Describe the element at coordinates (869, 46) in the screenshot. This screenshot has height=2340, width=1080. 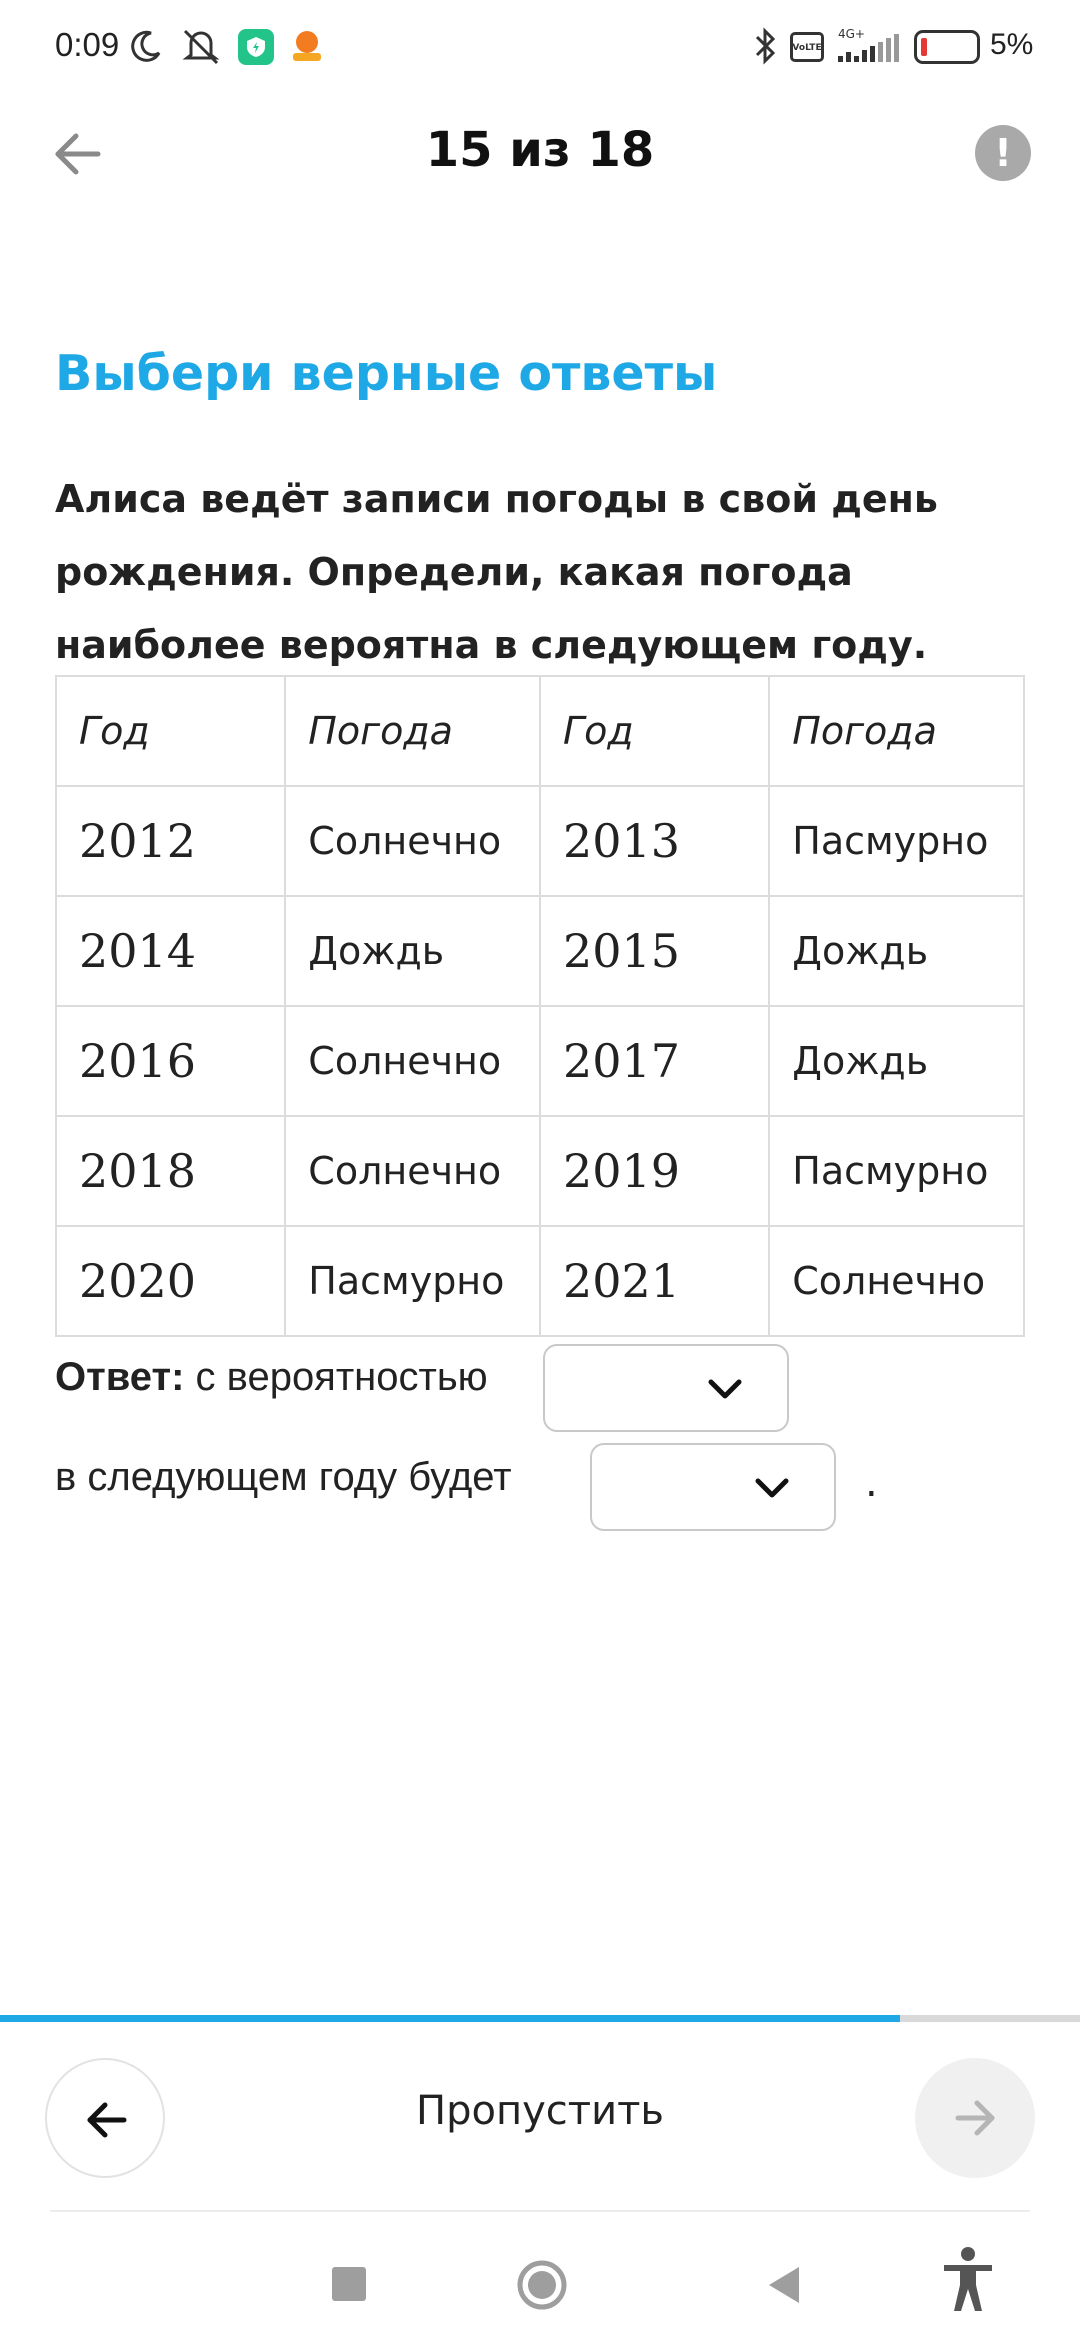
I see `signal-icon: 4G+` at that location.